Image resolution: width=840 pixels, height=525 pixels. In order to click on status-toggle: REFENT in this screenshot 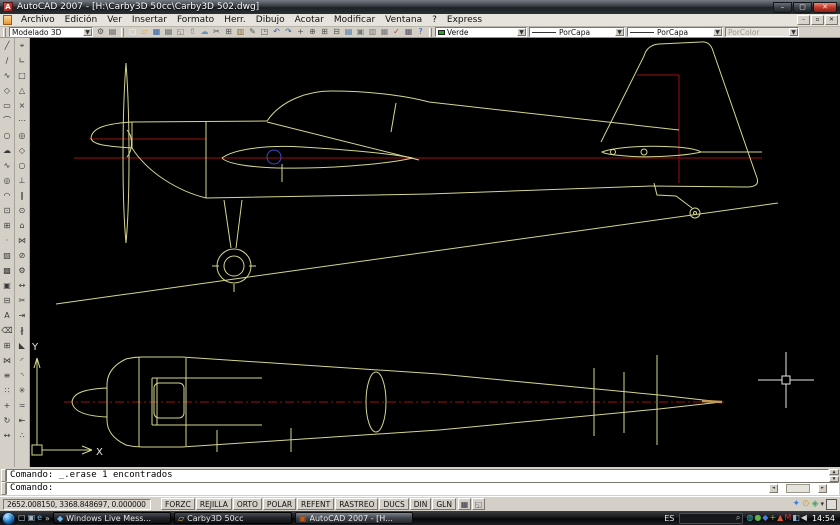, I will do `click(316, 504)`.